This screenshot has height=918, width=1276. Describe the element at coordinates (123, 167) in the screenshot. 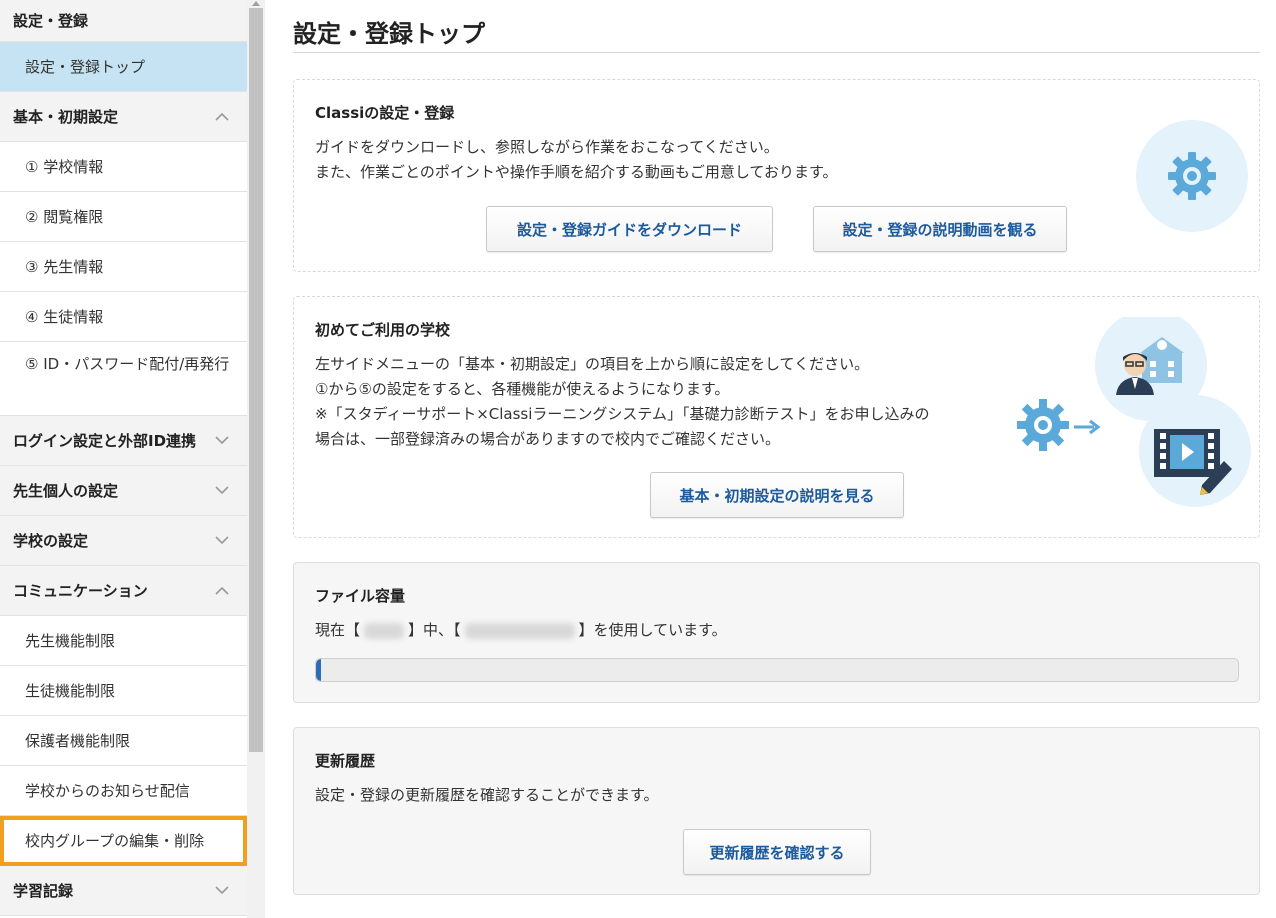

I see `sidebar-item-school-info: ① 学校情報` at that location.